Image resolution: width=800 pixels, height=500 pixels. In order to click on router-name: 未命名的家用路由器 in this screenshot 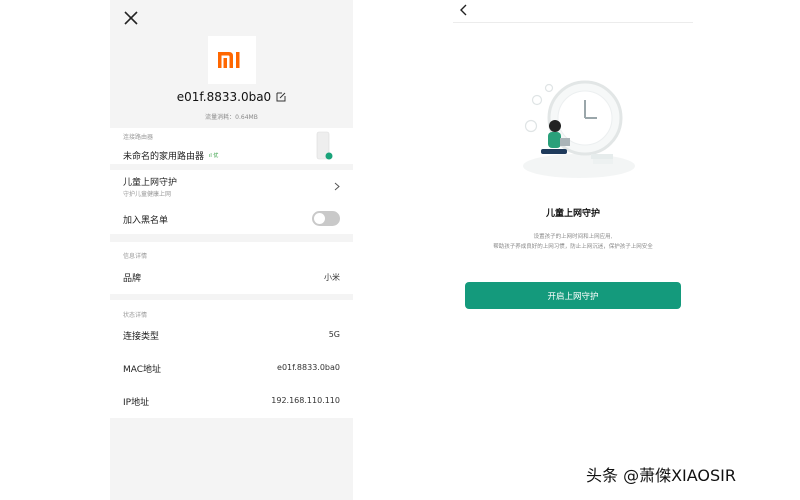, I will do `click(164, 157)`.